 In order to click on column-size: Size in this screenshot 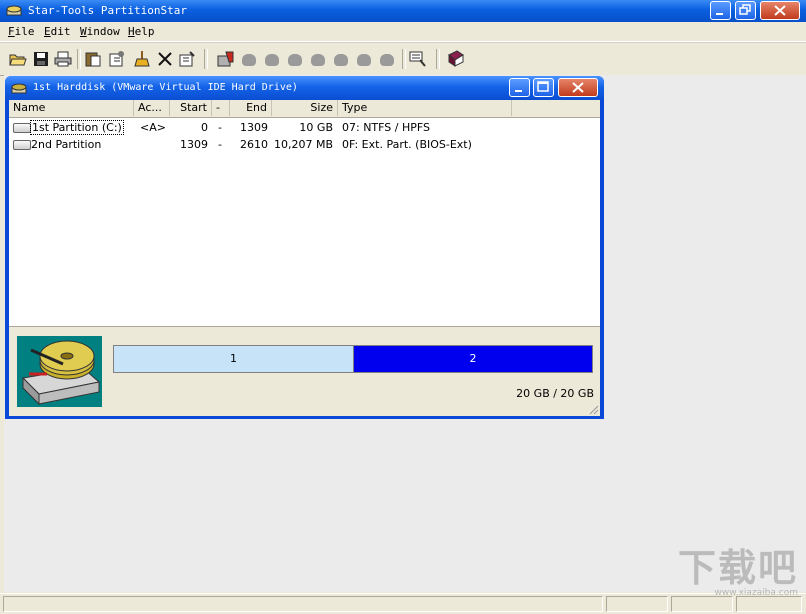, I will do `click(305, 108)`.